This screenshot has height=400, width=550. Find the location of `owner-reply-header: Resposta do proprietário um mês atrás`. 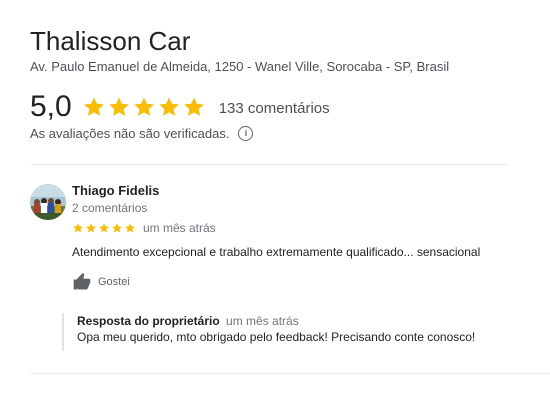

owner-reply-header: Resposta do proprietário um mês atrás is located at coordinates (276, 321).